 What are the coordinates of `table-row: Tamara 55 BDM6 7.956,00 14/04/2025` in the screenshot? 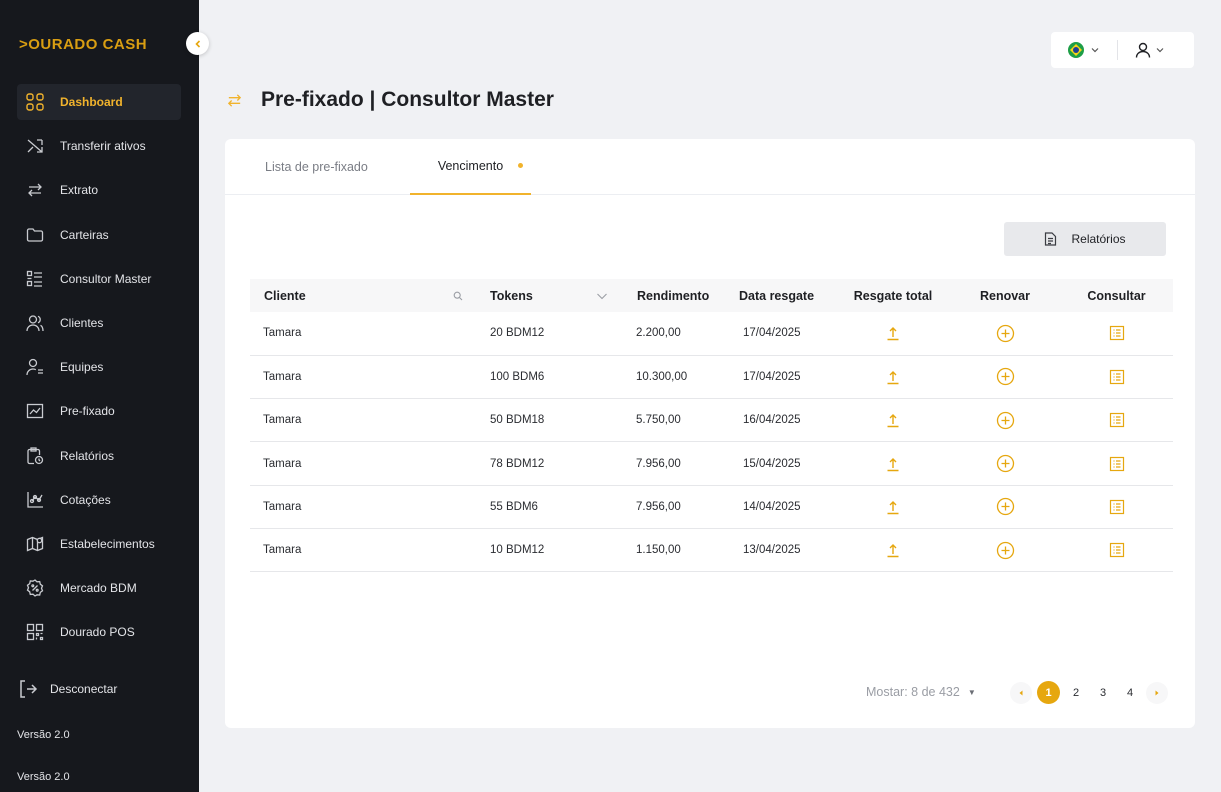 It's located at (711, 507).